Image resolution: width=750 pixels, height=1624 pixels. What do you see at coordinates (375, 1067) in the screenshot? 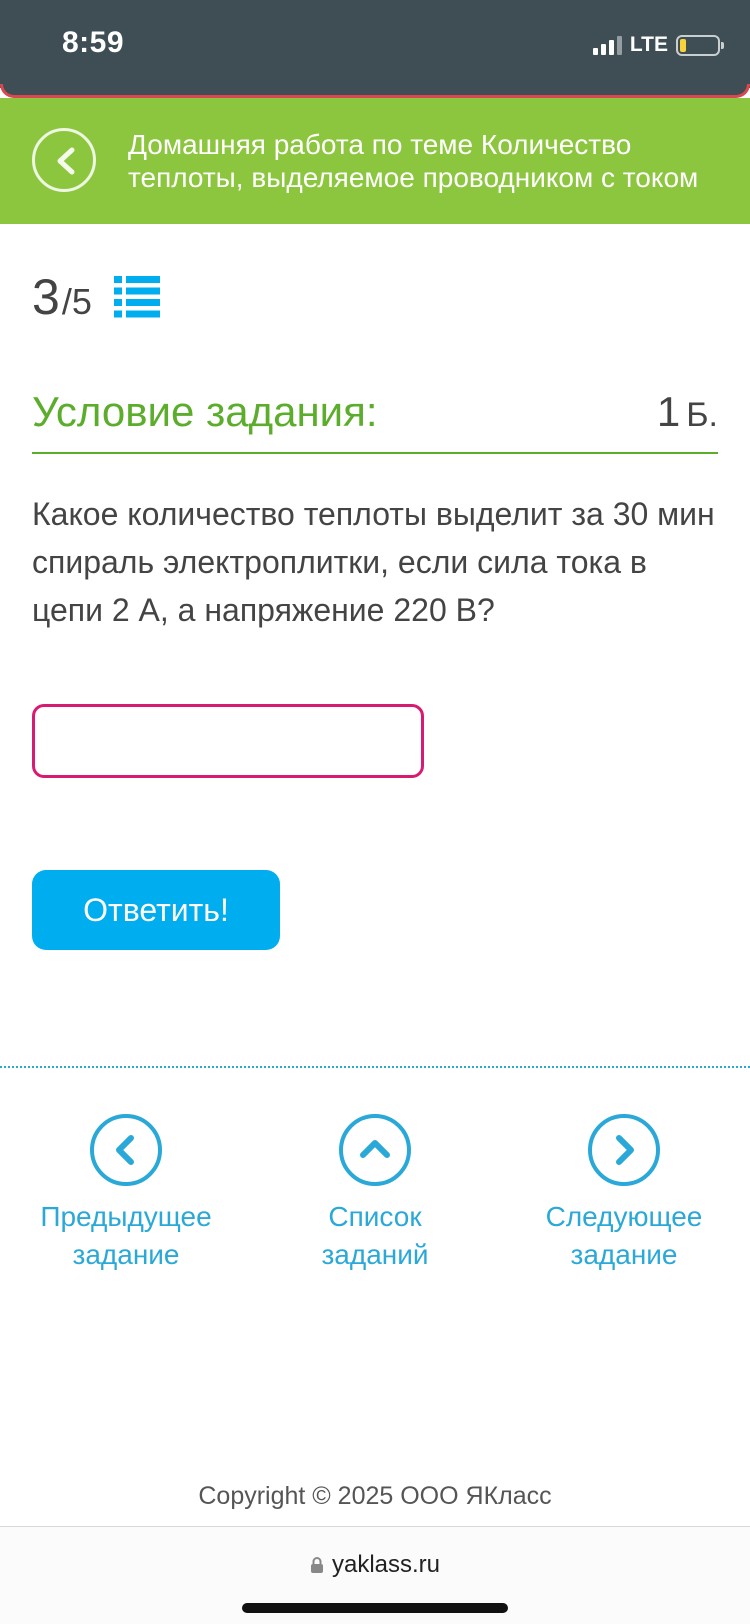
I see `section-divider` at bounding box center [375, 1067].